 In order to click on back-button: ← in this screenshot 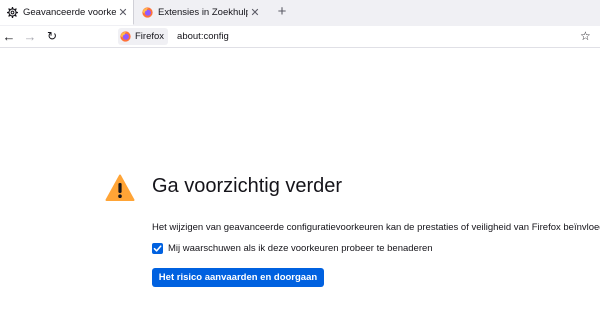, I will do `click(9, 36)`.